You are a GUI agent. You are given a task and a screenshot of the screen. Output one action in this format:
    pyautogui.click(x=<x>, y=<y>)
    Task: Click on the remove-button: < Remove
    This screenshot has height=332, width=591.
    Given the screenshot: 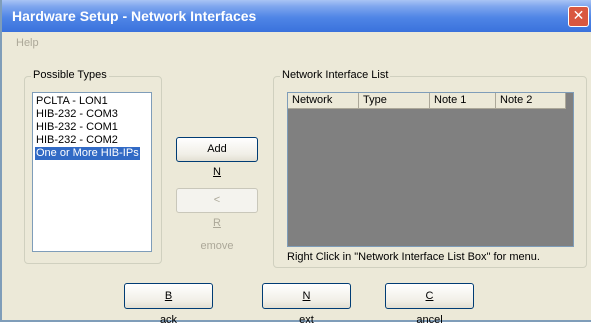 What is the action you would take?
    pyautogui.click(x=217, y=220)
    